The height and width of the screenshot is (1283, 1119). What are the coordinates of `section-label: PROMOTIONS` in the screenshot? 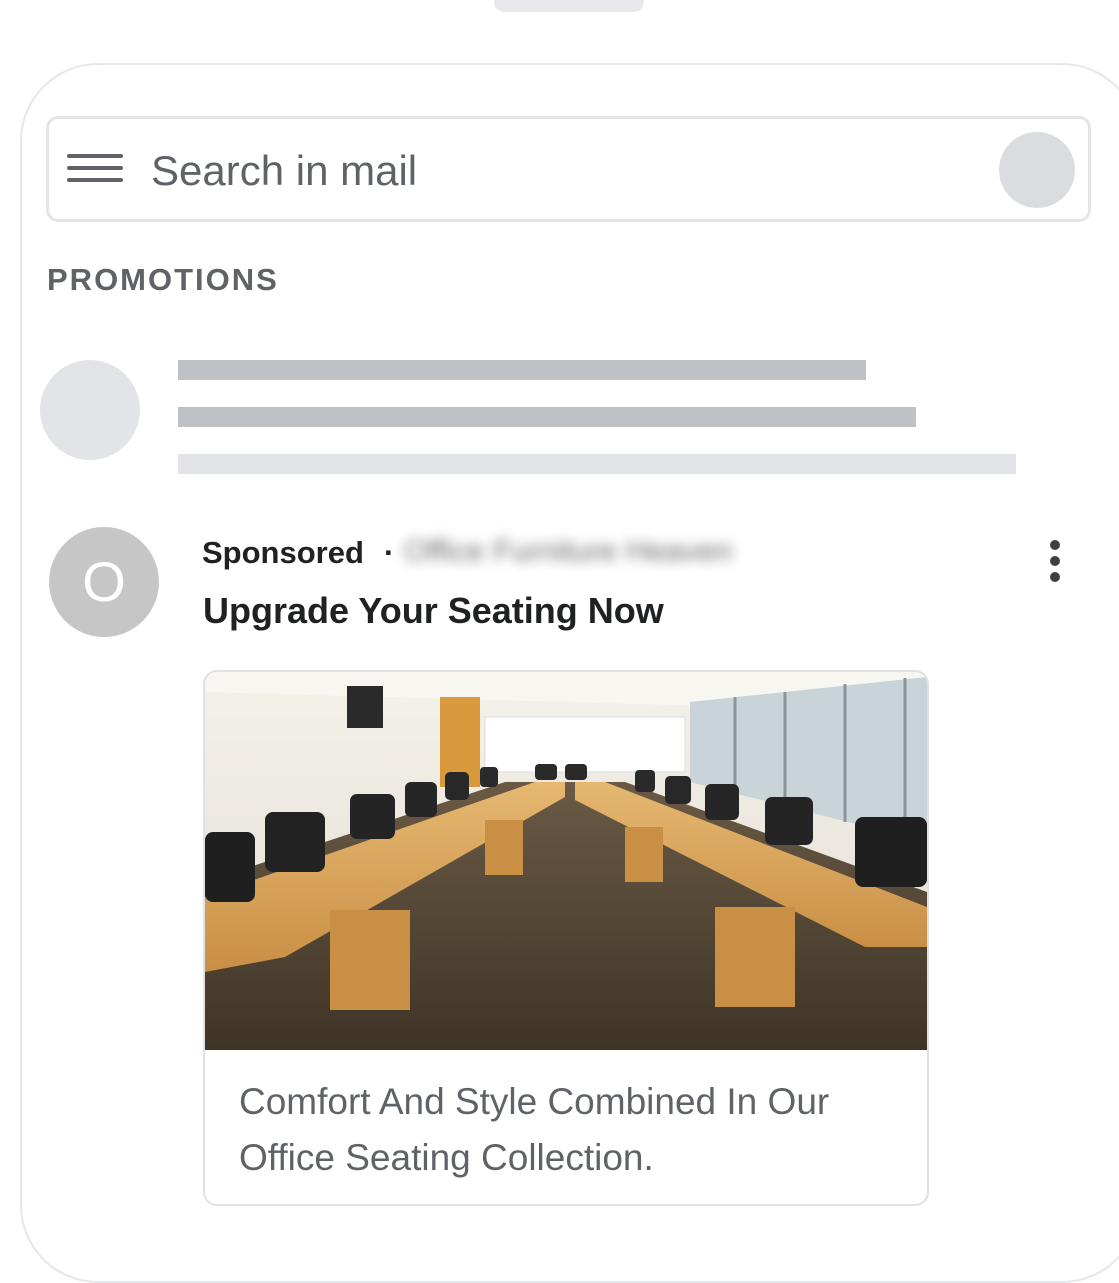 It's located at (163, 279).